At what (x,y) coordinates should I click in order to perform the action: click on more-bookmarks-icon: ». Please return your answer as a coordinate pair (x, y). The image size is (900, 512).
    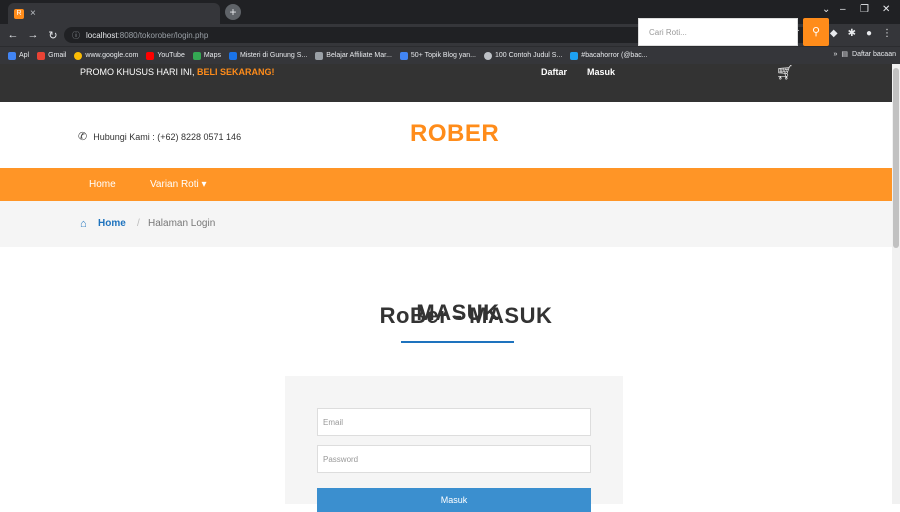
    Looking at the image, I should click on (835, 54).